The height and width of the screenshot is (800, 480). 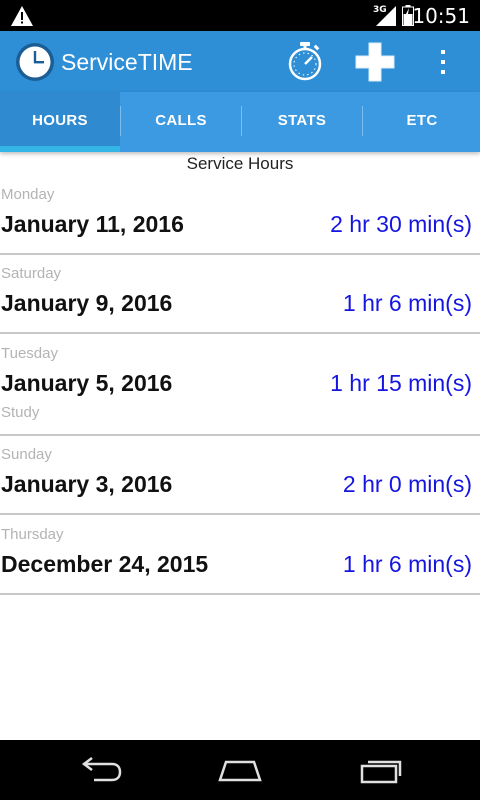 I want to click on list-item: Thursday December 24, 2015 1 hr 6 min(s), so click(x=240, y=560).